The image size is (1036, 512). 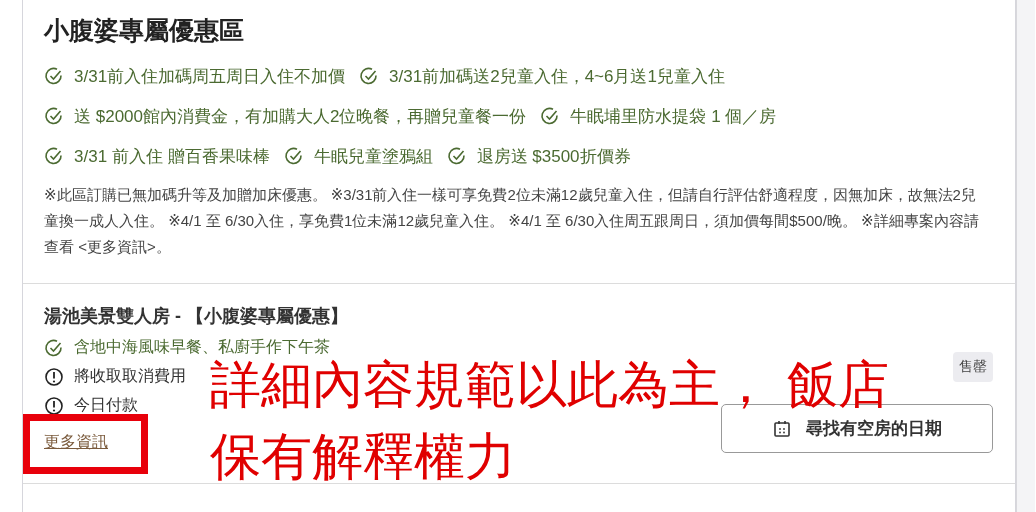 I want to click on perk-text: 3/31前加碼送2兒童入住，4~6月送1兒童入住, so click(x=557, y=76).